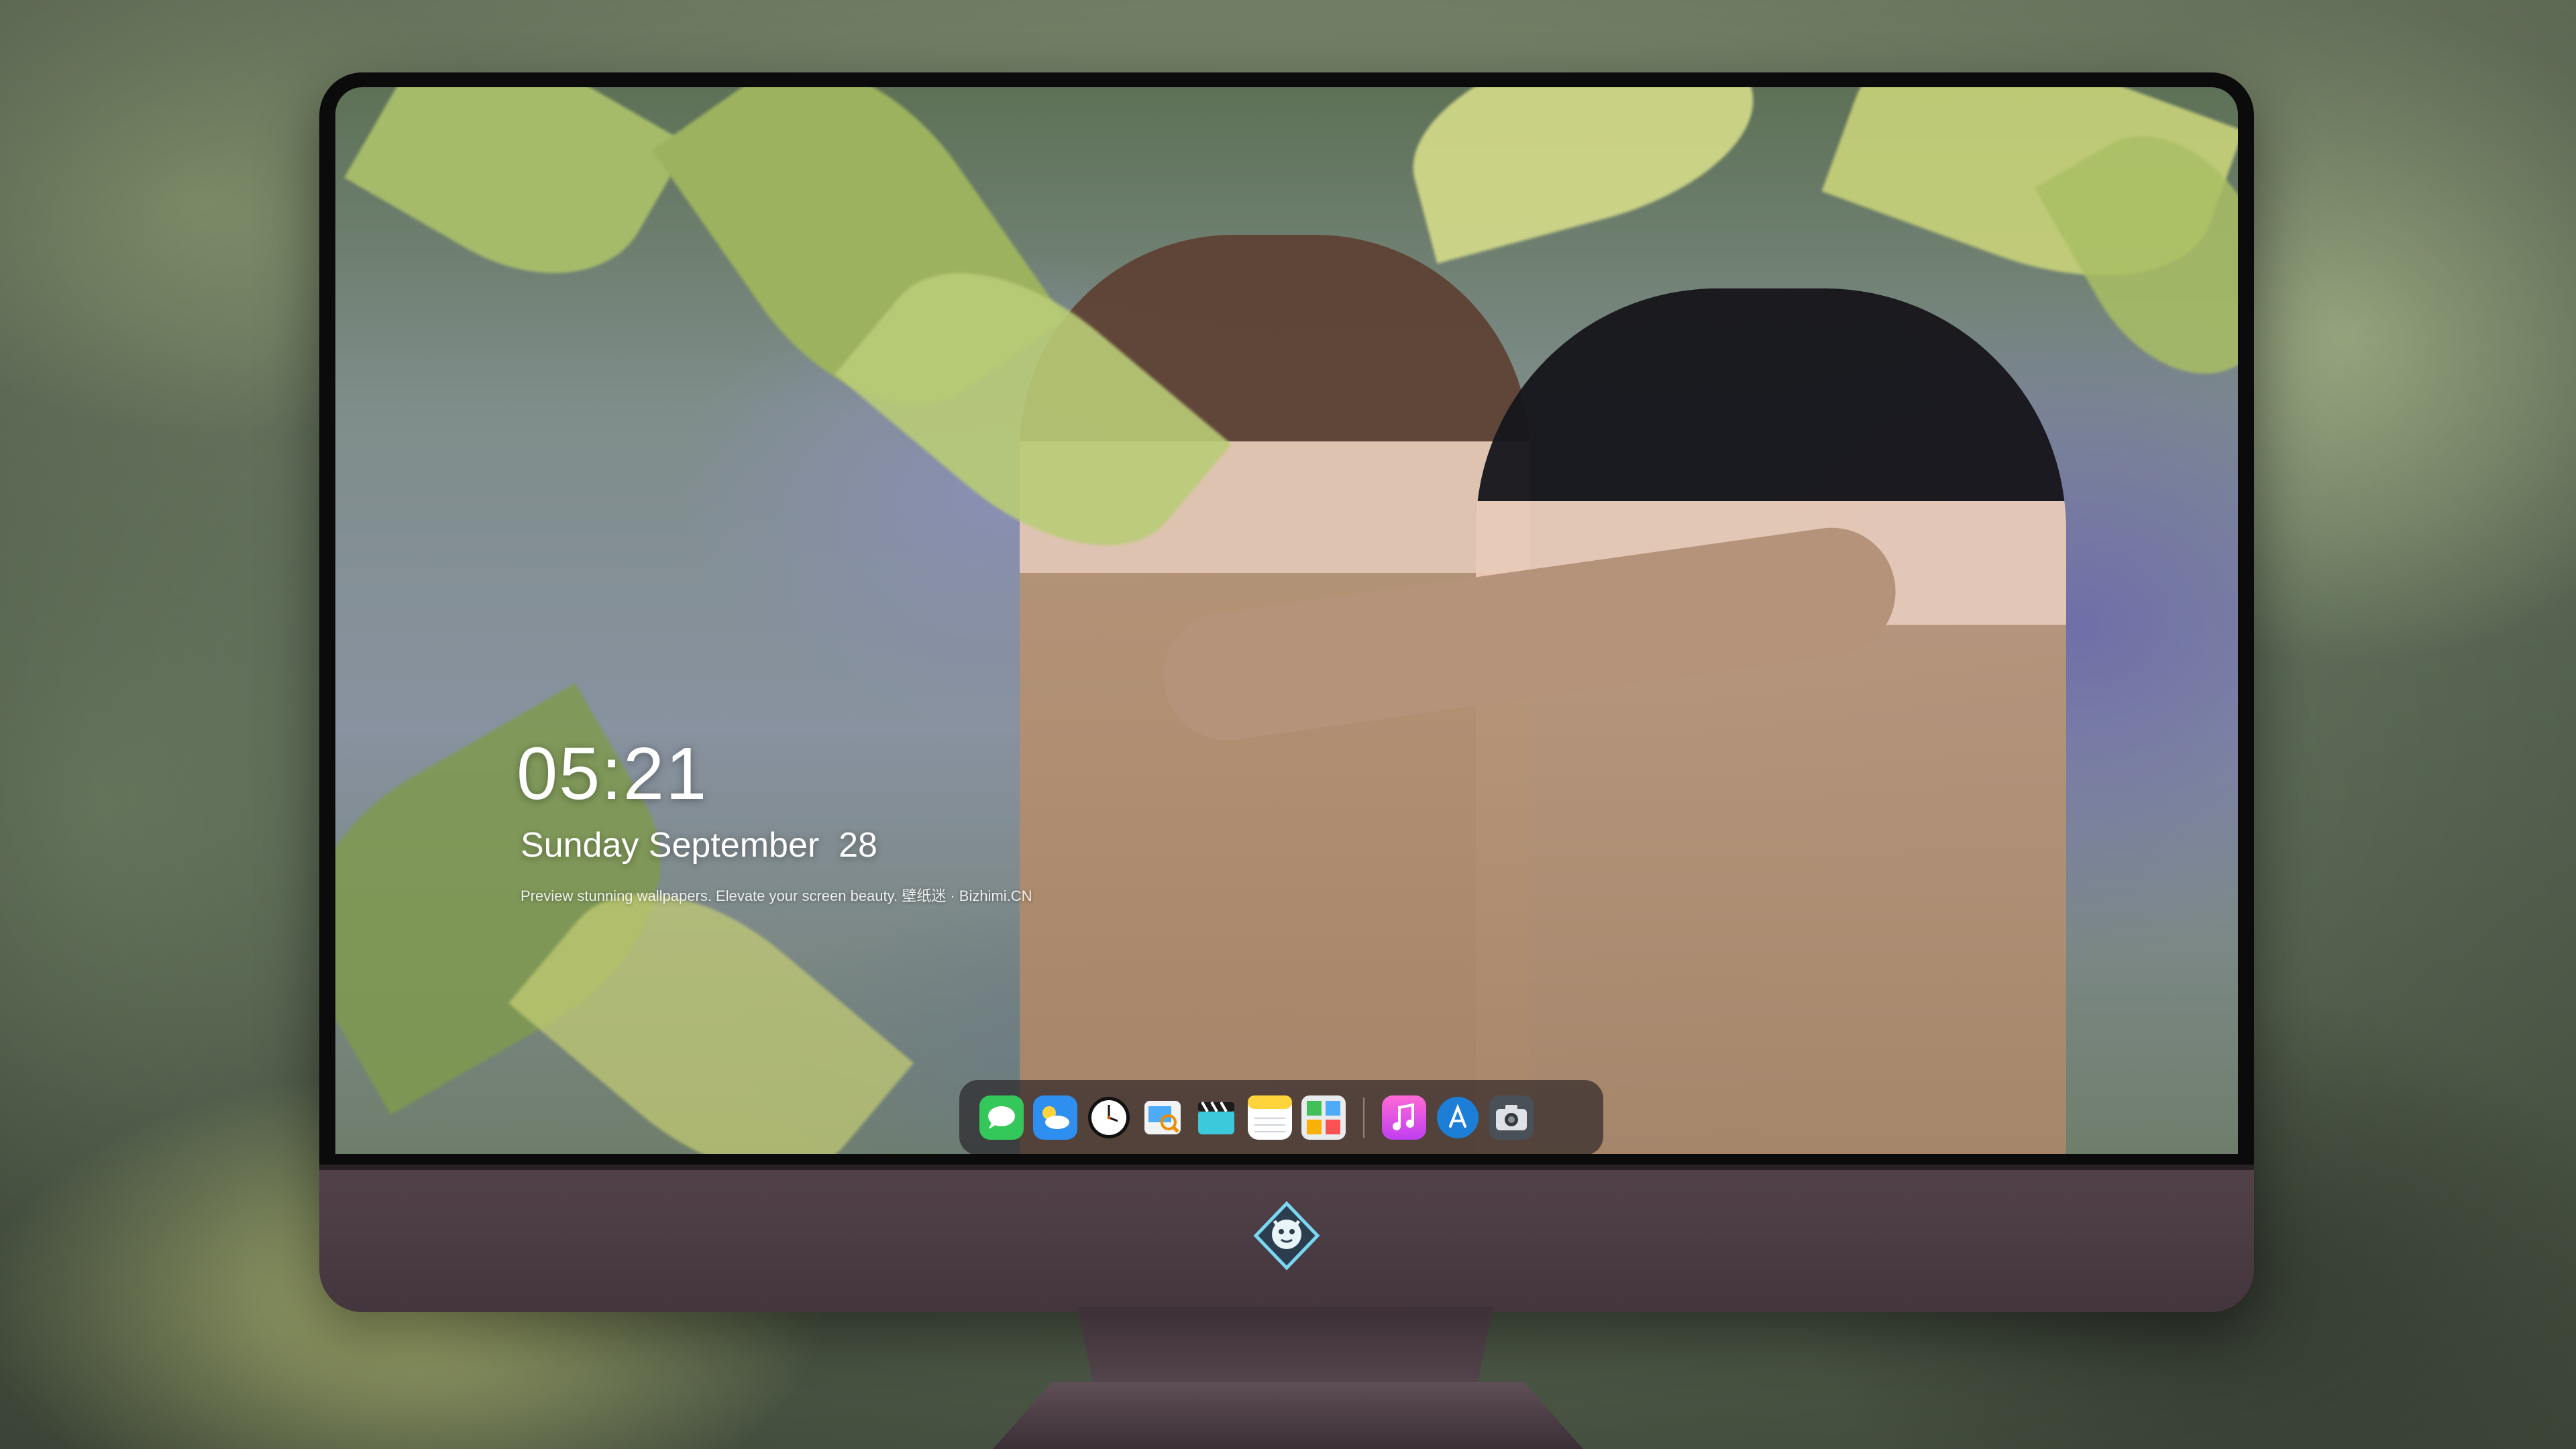  What do you see at coordinates (699, 845) in the screenshot?
I see `lockscreen-date: Sunday September 28` at bounding box center [699, 845].